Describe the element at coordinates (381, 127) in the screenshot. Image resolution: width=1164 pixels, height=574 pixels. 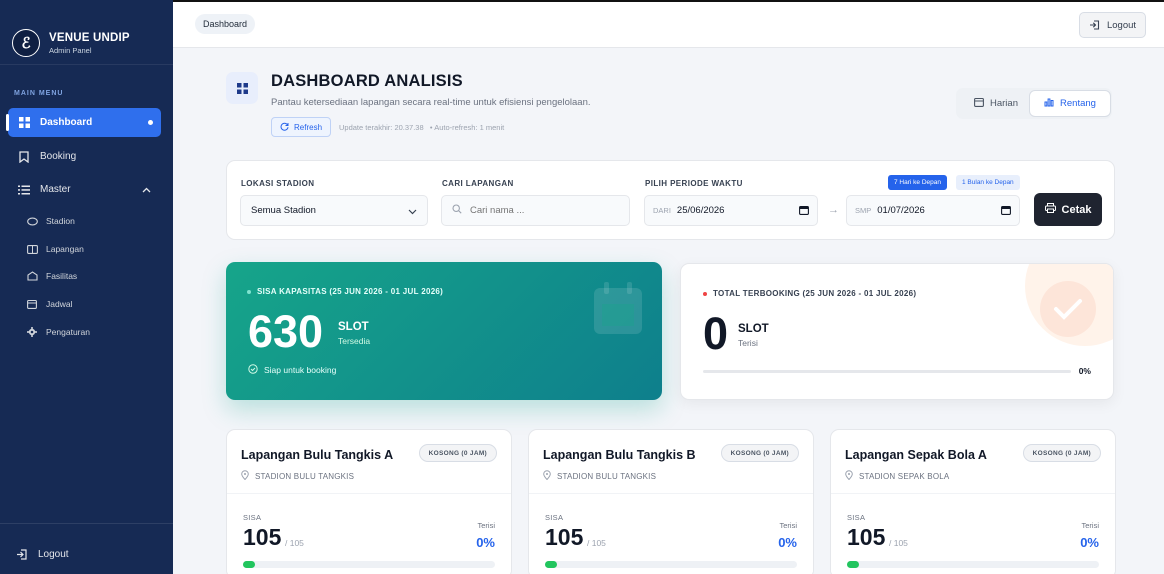
I see `last-update: Update terakhir: 20.37.38` at that location.